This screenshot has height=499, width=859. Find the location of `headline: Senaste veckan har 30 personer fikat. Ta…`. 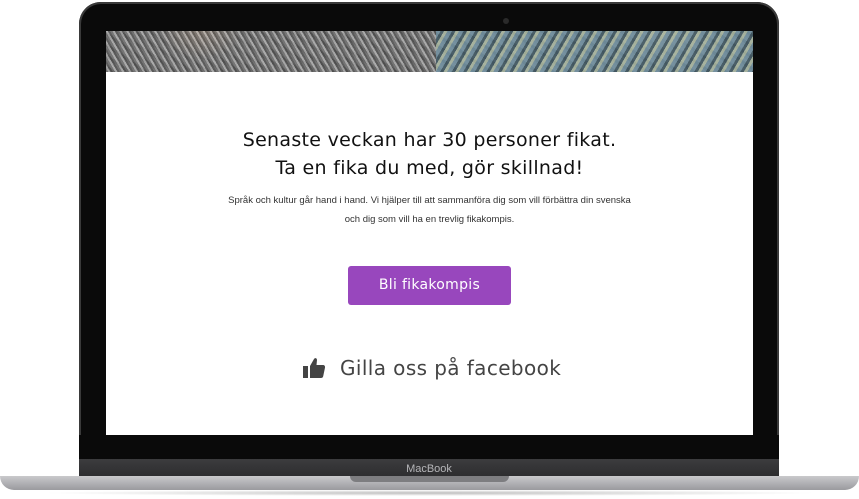

headline: Senaste veckan har 30 personer fikat. Ta… is located at coordinates (429, 154).